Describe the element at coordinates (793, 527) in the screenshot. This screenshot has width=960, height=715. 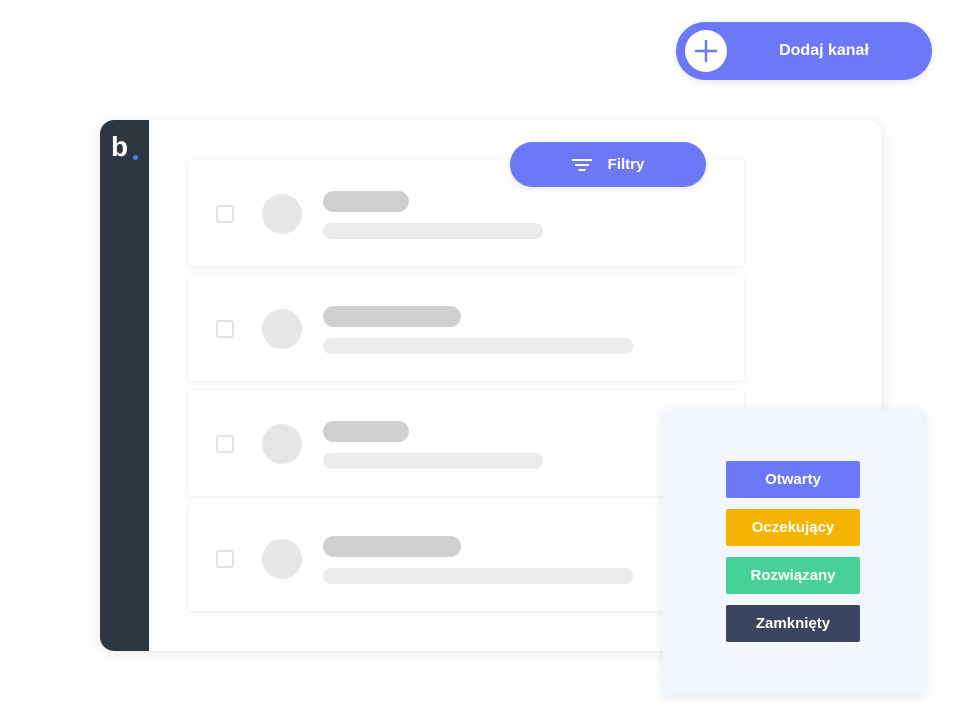
I see `status-pending: Oczekujący` at that location.